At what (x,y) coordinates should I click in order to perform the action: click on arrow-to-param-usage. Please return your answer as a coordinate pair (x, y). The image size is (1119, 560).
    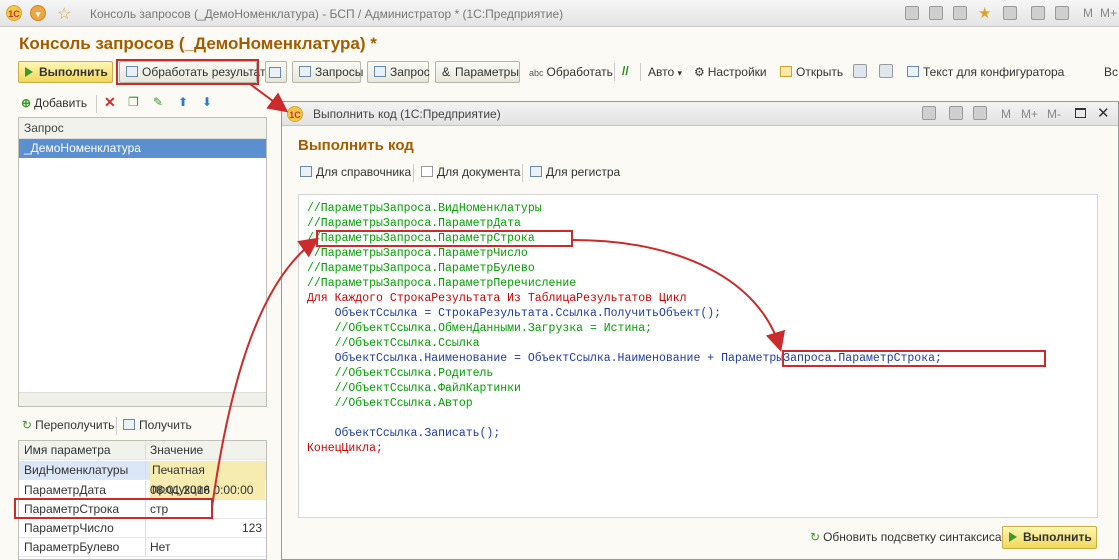
    Looking at the image, I should click on (679, 295).